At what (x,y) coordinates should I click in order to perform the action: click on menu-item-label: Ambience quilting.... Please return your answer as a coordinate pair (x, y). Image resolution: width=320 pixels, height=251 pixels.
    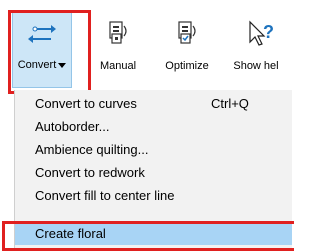
    Looking at the image, I should click on (92, 149).